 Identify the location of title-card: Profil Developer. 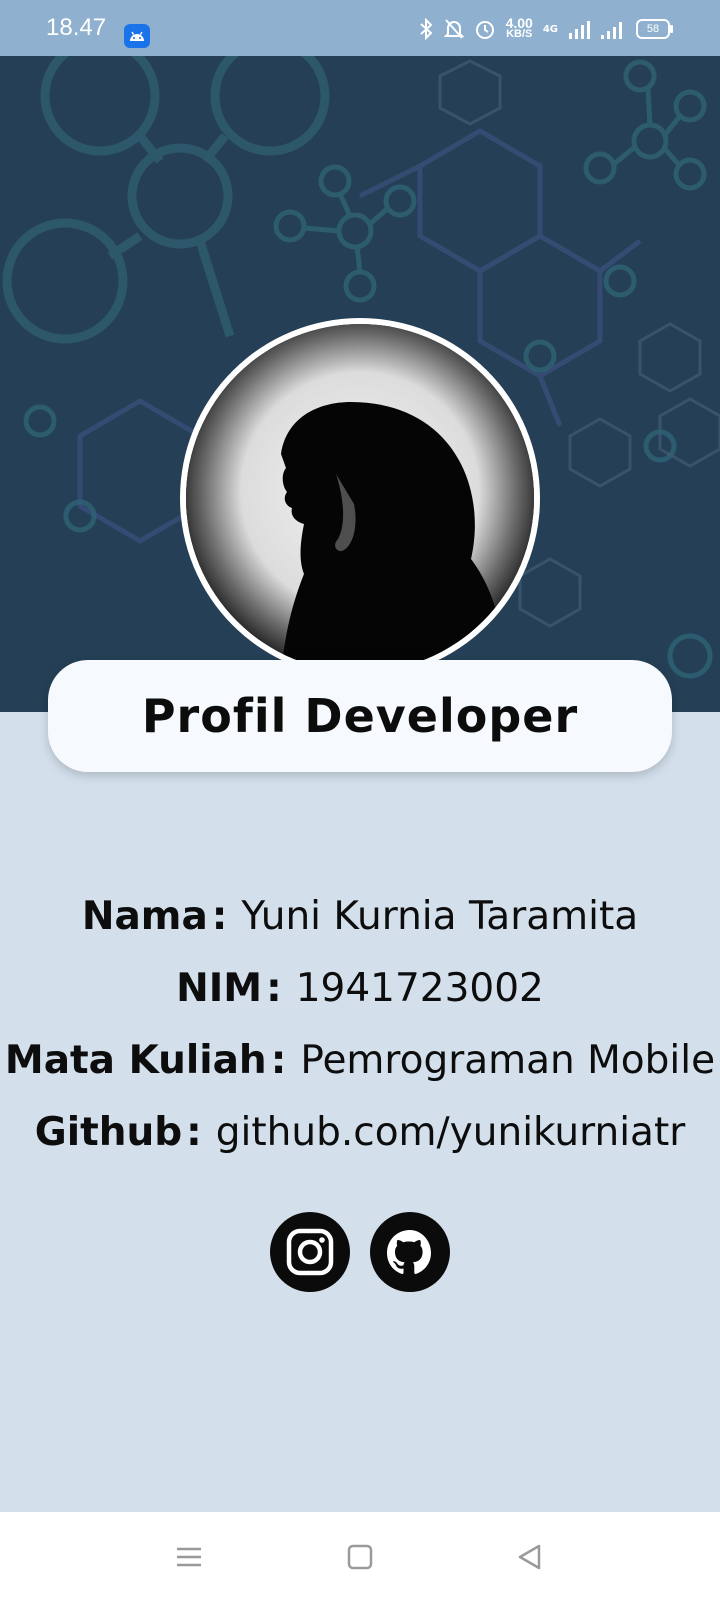
(360, 716).